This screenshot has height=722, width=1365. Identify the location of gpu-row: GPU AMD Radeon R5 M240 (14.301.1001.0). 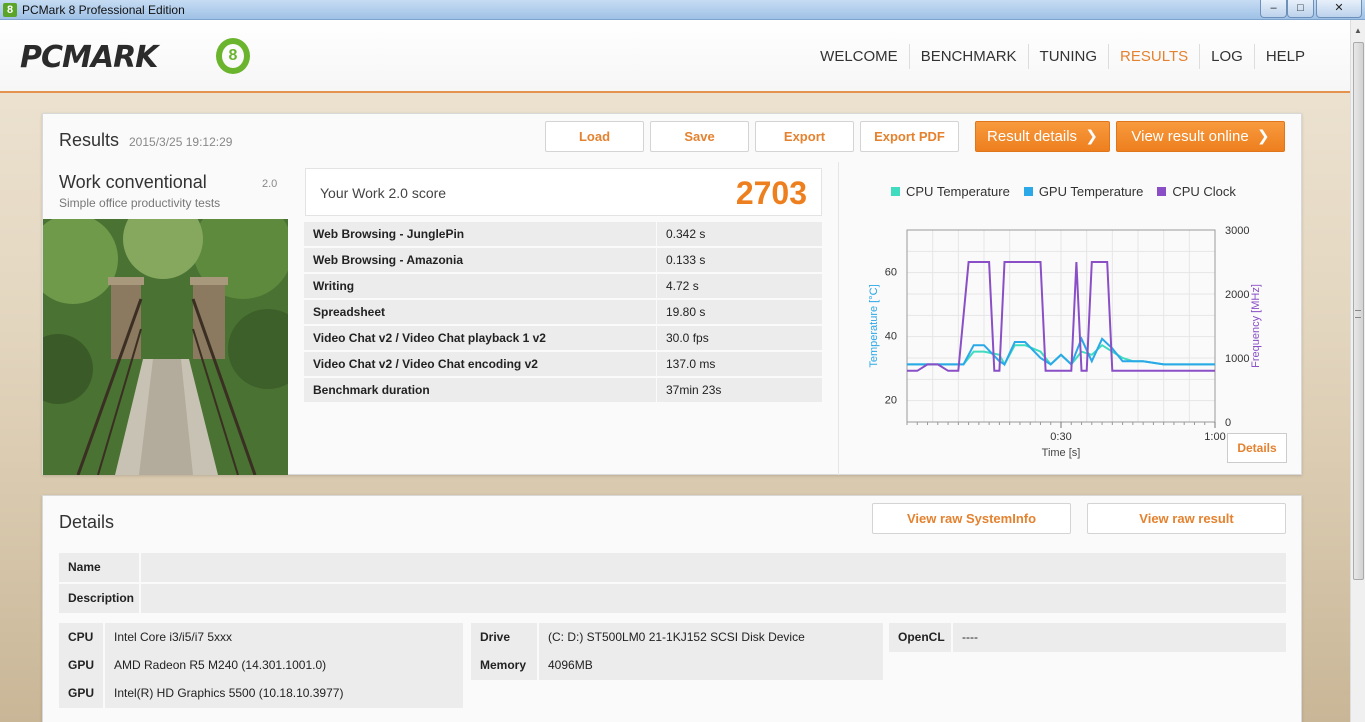
(262, 665).